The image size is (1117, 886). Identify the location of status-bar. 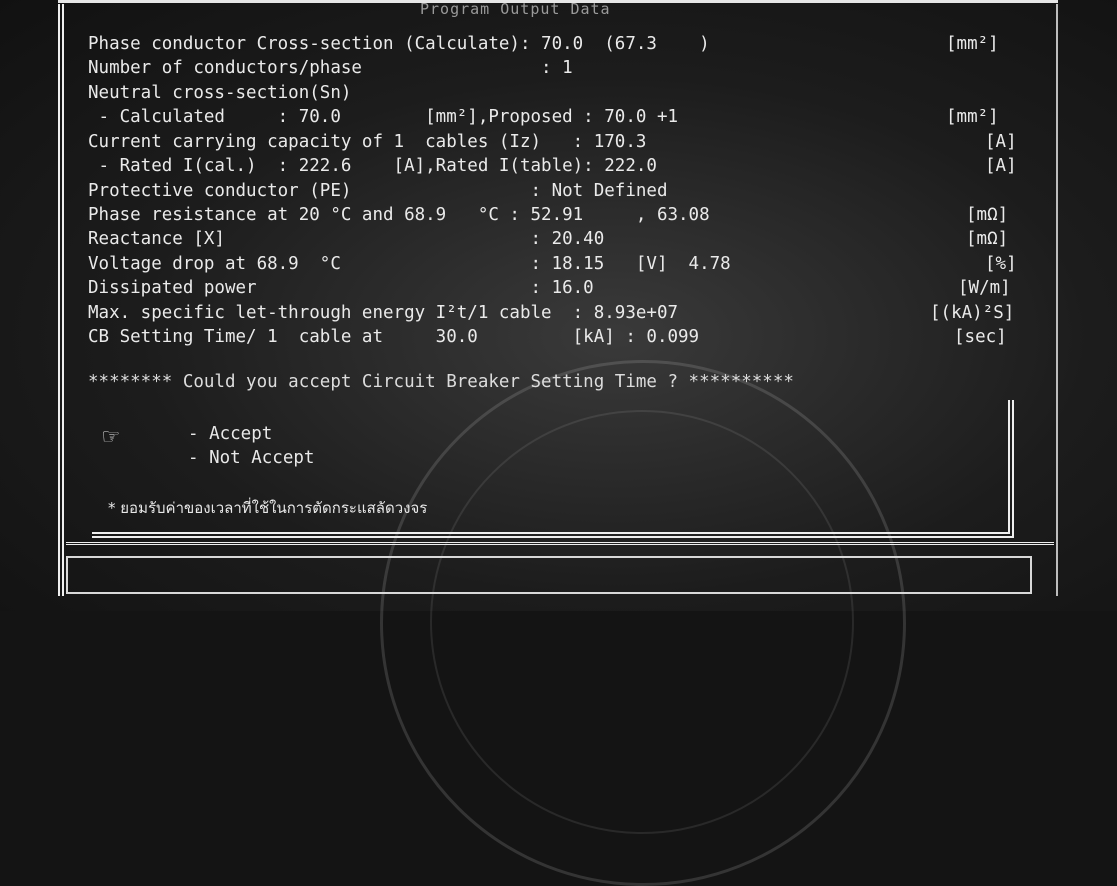
(549, 575).